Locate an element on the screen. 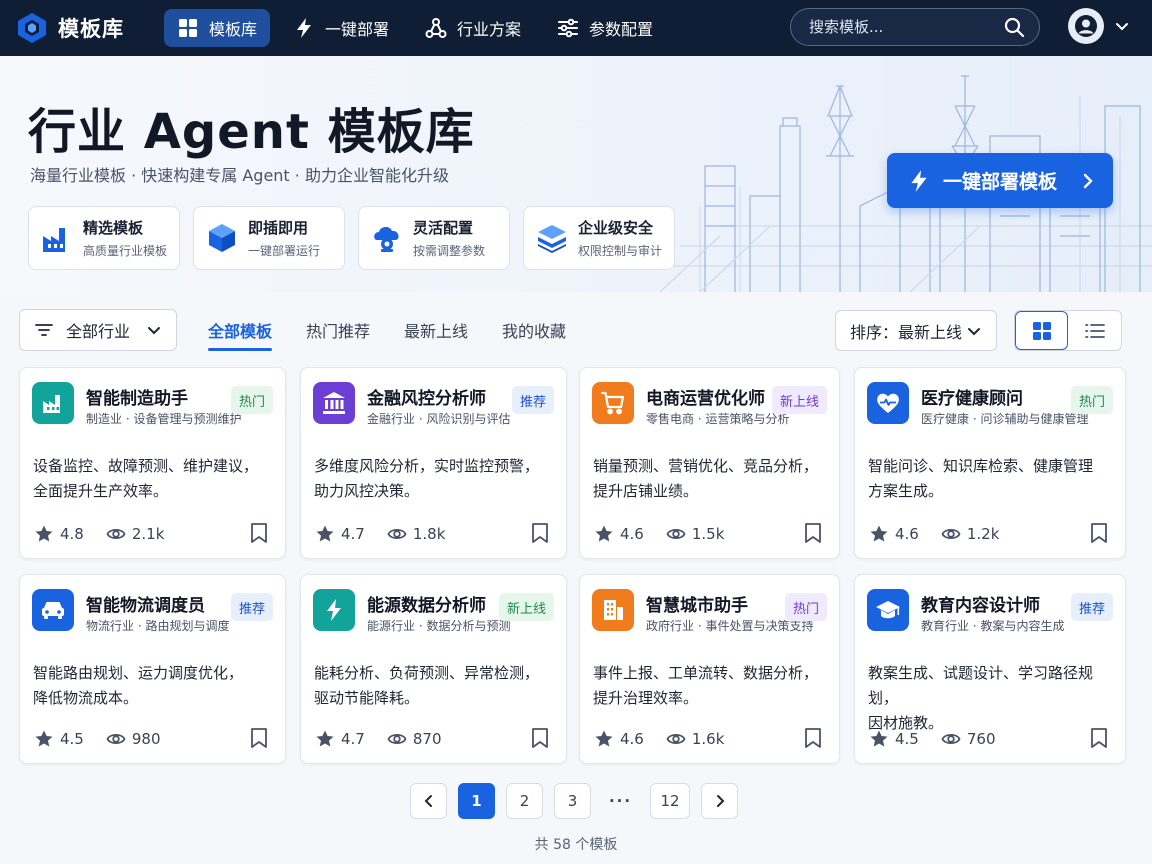  layers-shield-icon is located at coordinates (552, 239).